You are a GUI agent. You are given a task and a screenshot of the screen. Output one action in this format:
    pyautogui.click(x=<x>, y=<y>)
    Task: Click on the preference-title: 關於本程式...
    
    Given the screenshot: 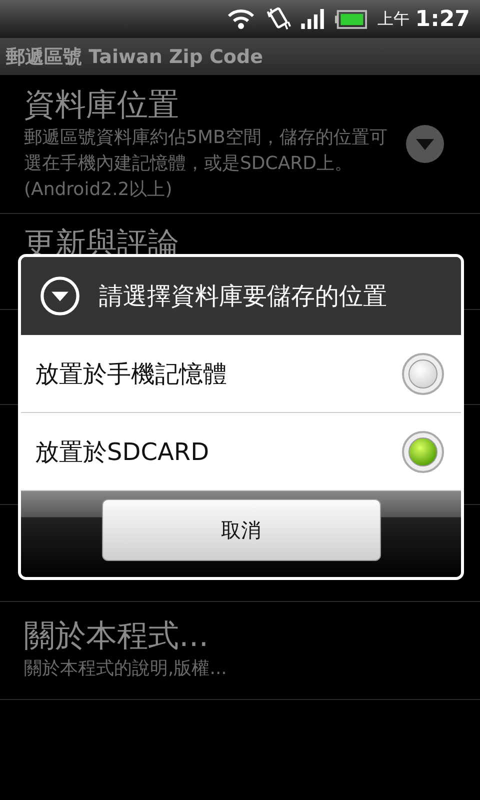 What is the action you would take?
    pyautogui.click(x=240, y=636)
    